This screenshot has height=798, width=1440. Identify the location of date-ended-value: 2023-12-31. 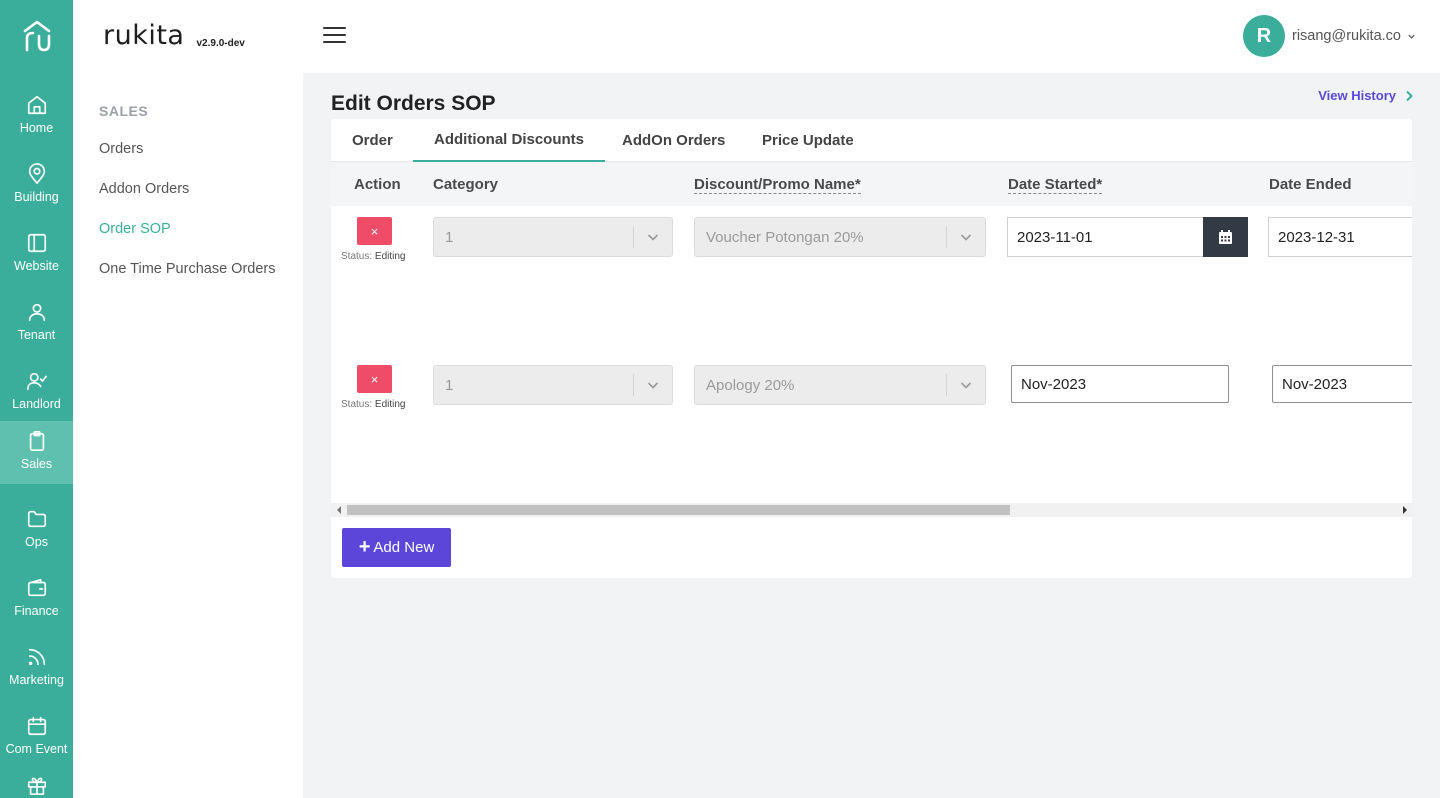
(1316, 237).